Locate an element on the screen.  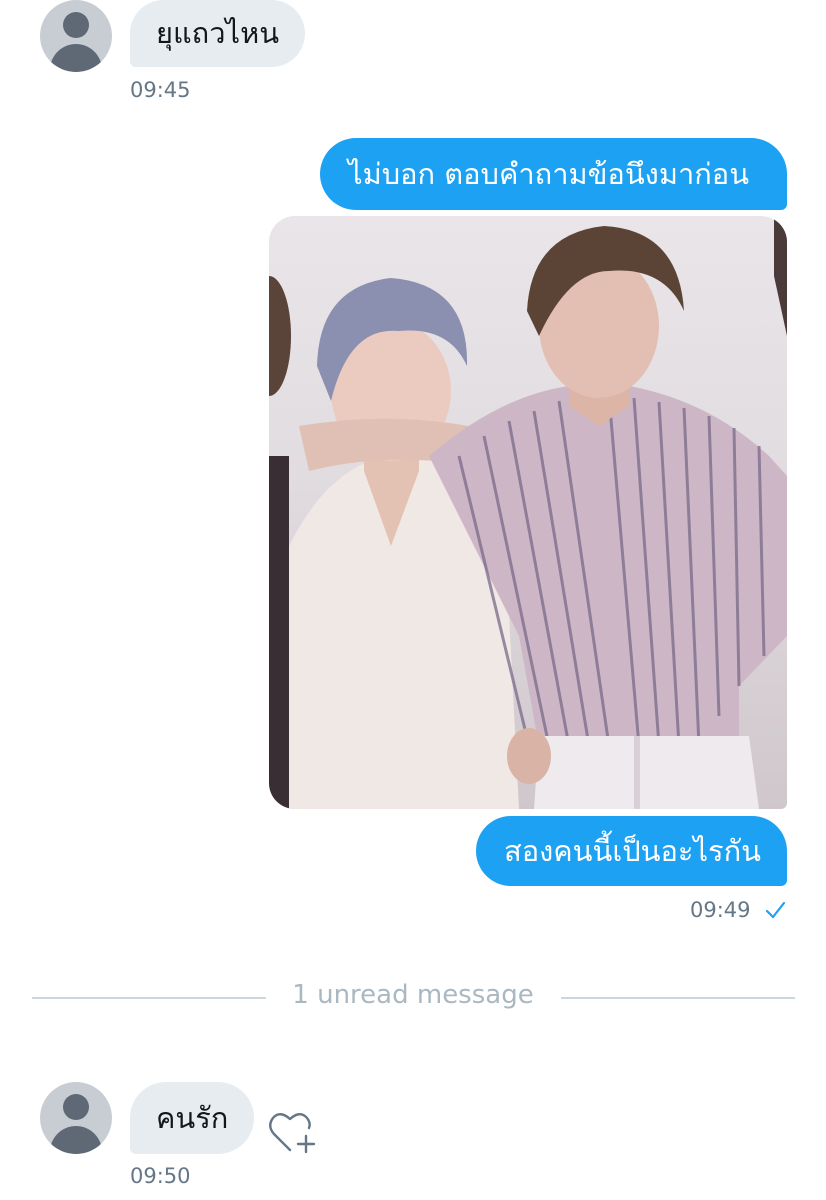
incoming-message-bubble: คนรัก is located at coordinates (192, 1118).